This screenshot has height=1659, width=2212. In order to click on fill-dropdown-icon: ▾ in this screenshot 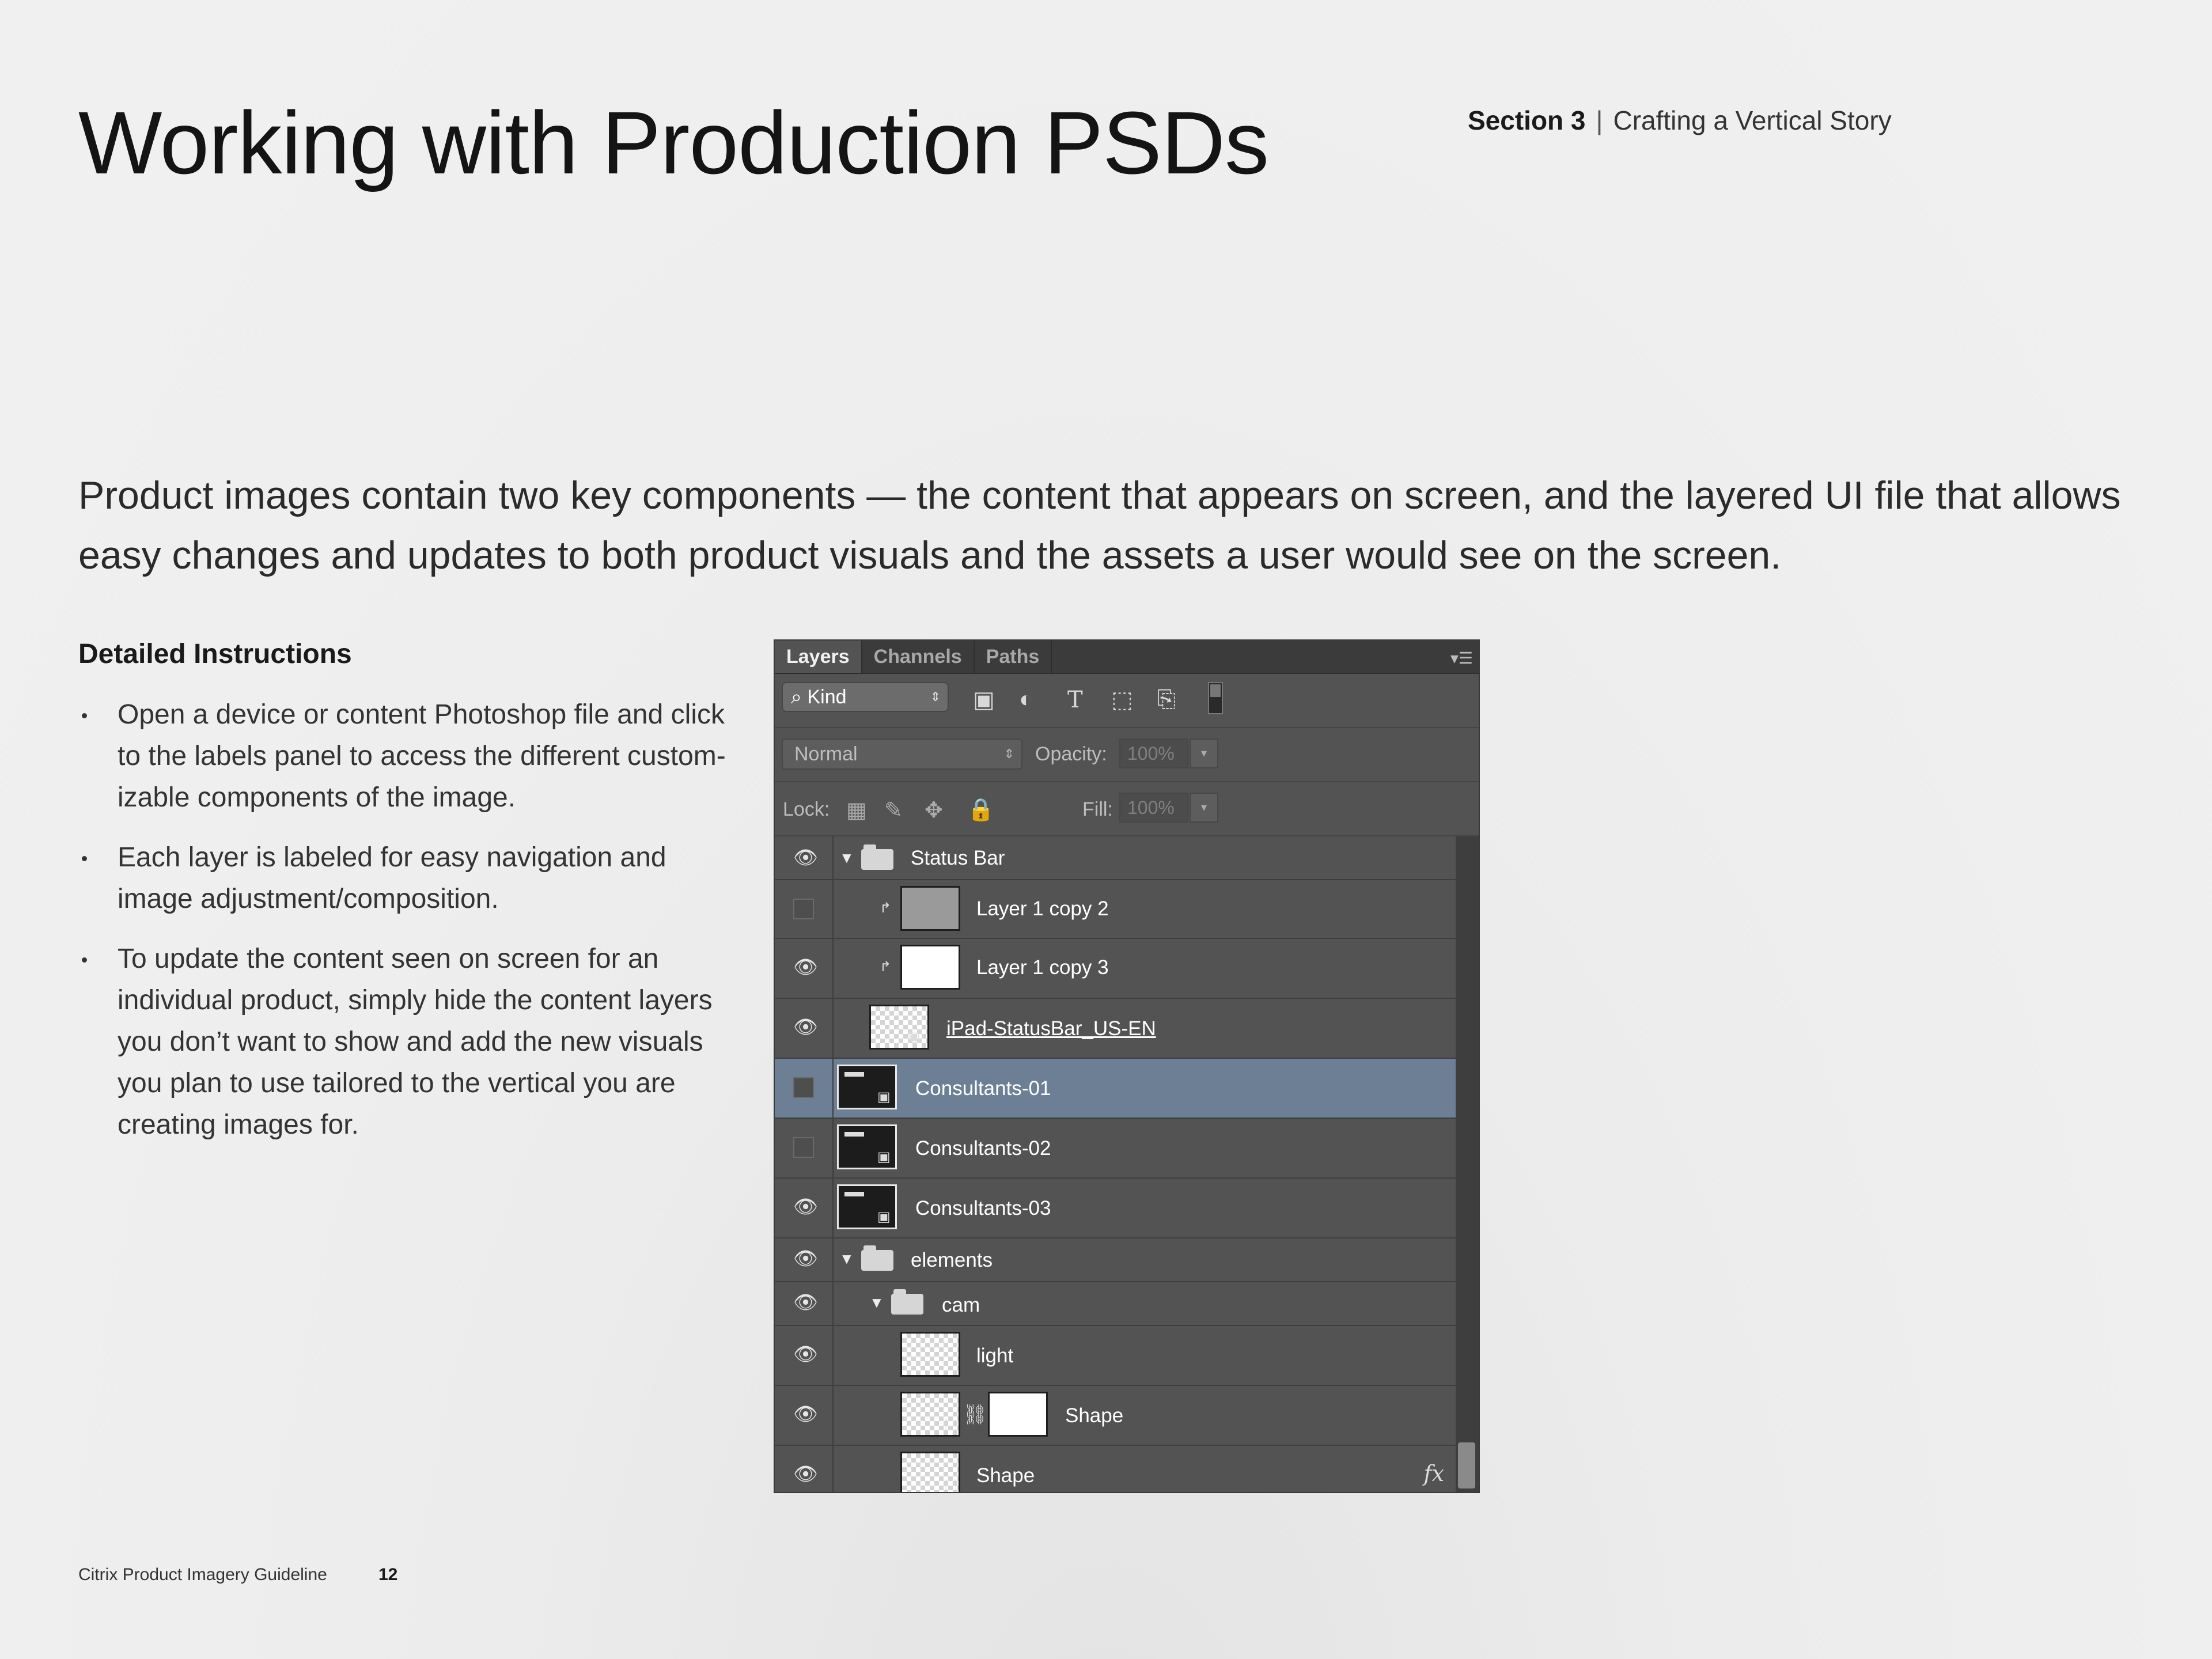, I will do `click(1204, 808)`.